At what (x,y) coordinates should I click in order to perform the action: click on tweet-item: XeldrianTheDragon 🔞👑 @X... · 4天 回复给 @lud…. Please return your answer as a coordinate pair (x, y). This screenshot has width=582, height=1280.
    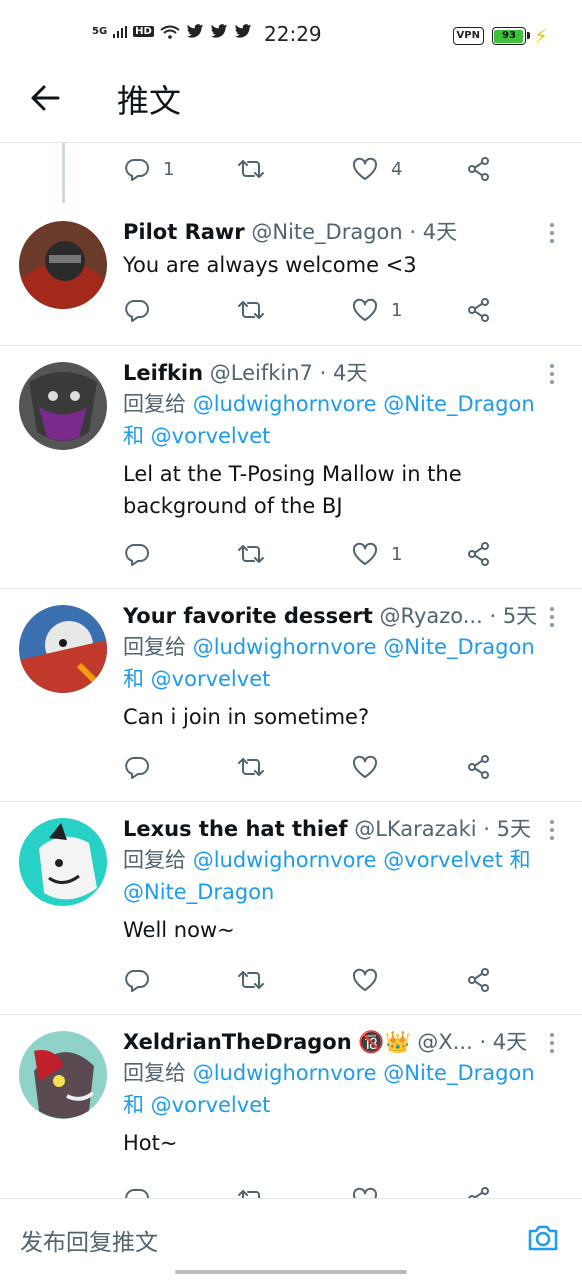
    Looking at the image, I should click on (291, 1106).